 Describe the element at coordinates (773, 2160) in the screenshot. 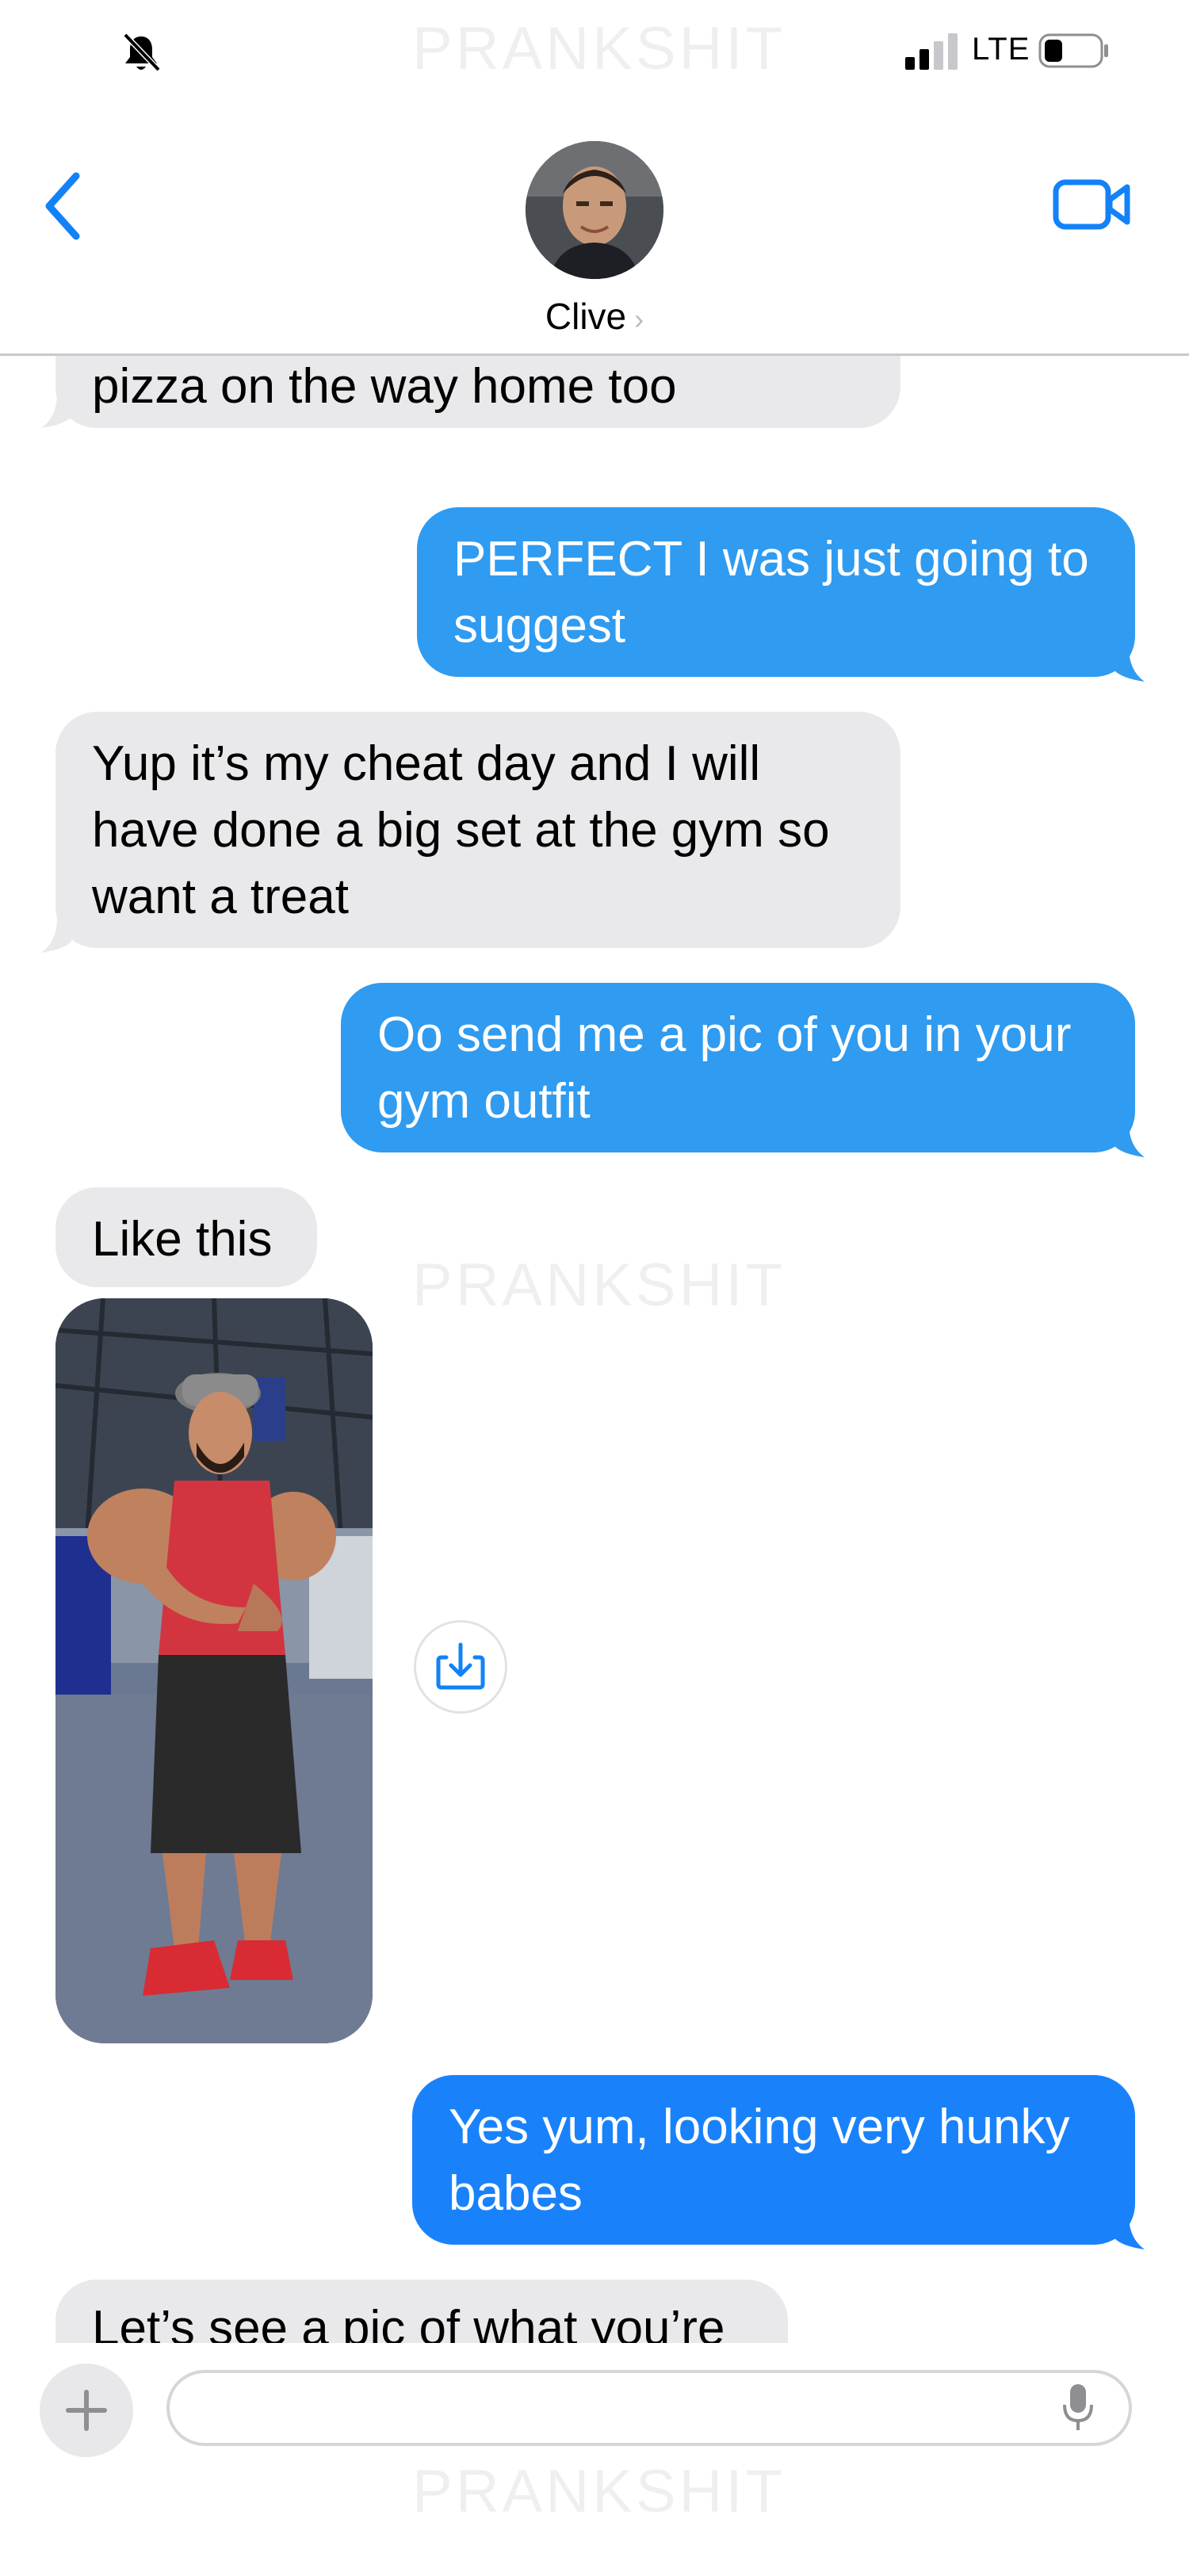

I see `message-outgoing: Yes yum, looking very hunky babes` at that location.